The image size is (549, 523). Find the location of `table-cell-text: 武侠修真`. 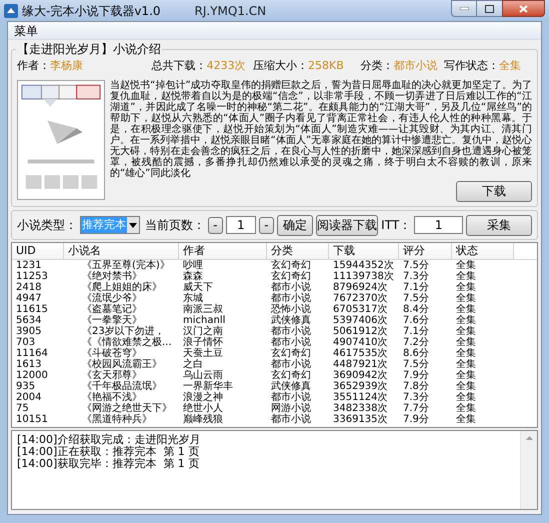

table-cell-text: 武侠修真 is located at coordinates (291, 320).